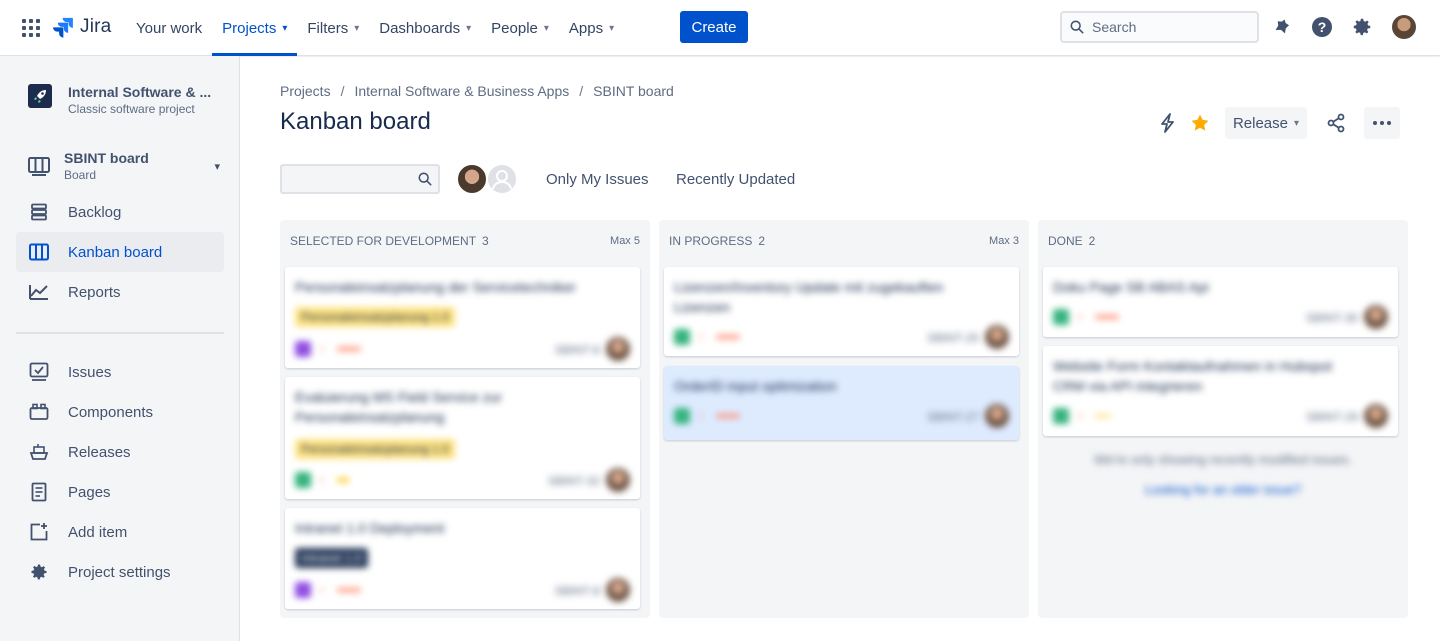 Image resolution: width=1440 pixels, height=641 pixels. What do you see at coordinates (99, 452) in the screenshot?
I see `sidebar-item-label: Releases` at bounding box center [99, 452].